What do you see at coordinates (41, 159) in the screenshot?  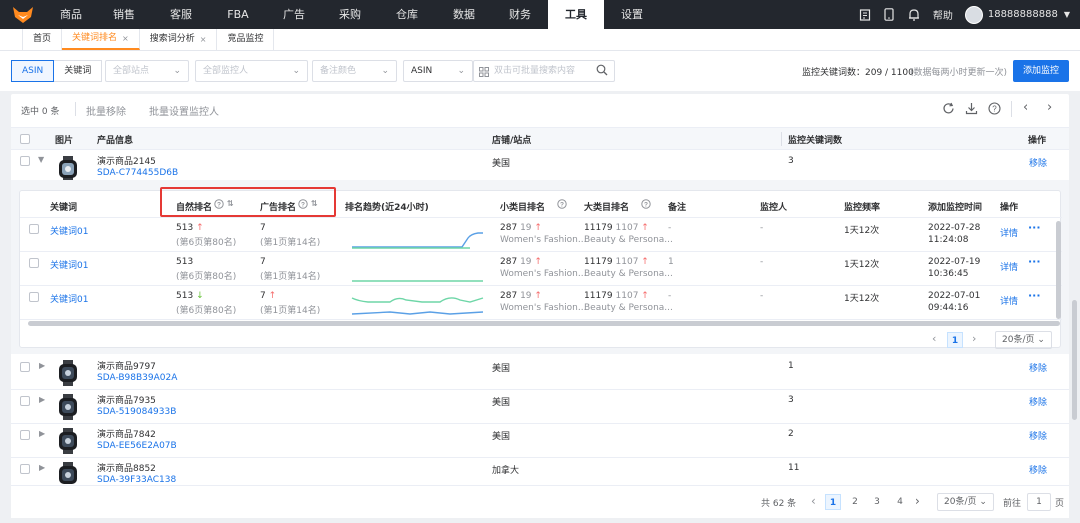 I see `collapse-caret-icon: ▼` at bounding box center [41, 159].